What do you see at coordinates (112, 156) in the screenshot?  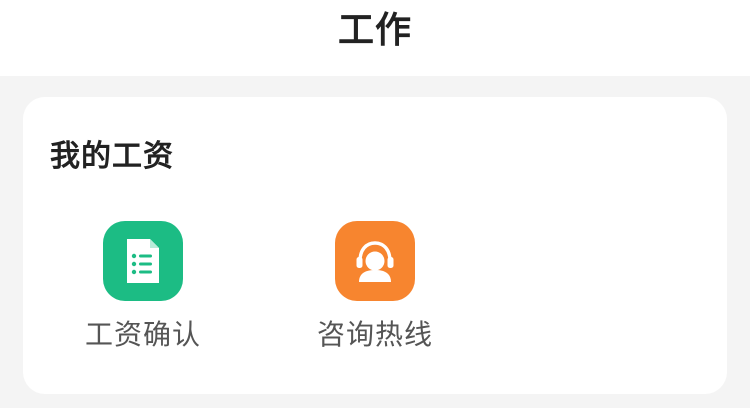 I see `card-title: 我的工资` at bounding box center [112, 156].